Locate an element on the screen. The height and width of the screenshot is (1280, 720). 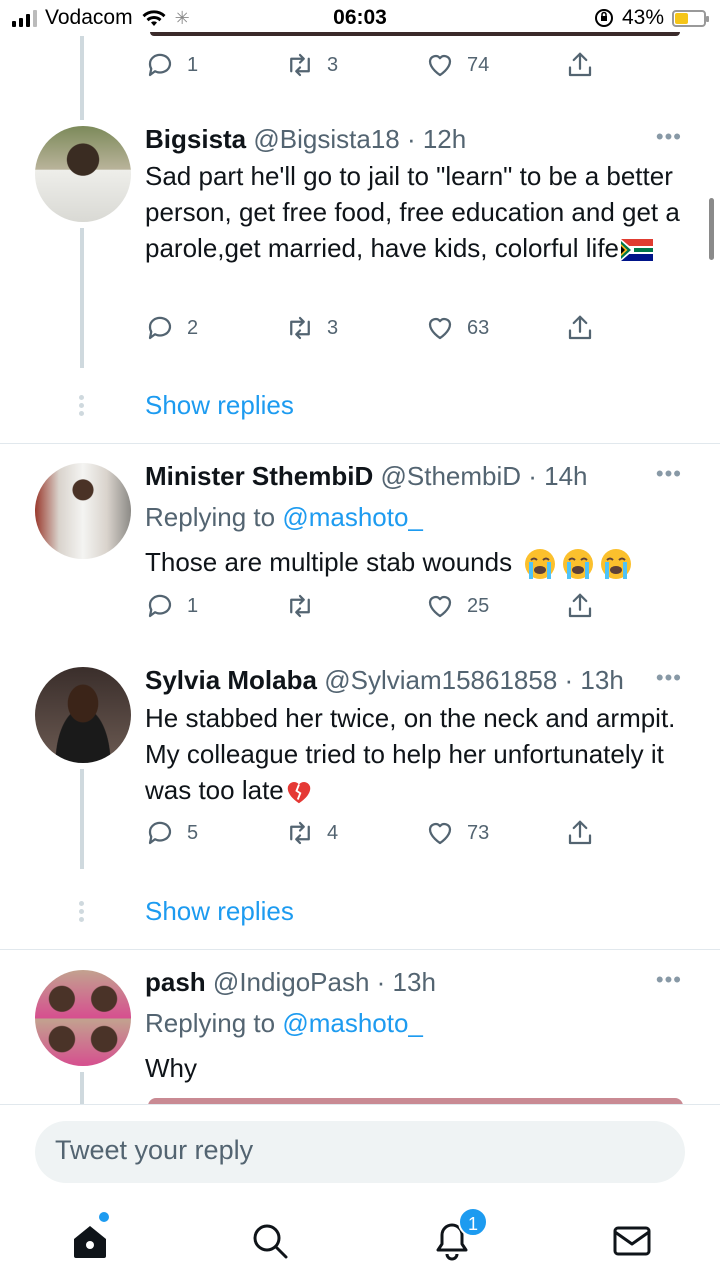
like-button: 25 is located at coordinates (457, 606).